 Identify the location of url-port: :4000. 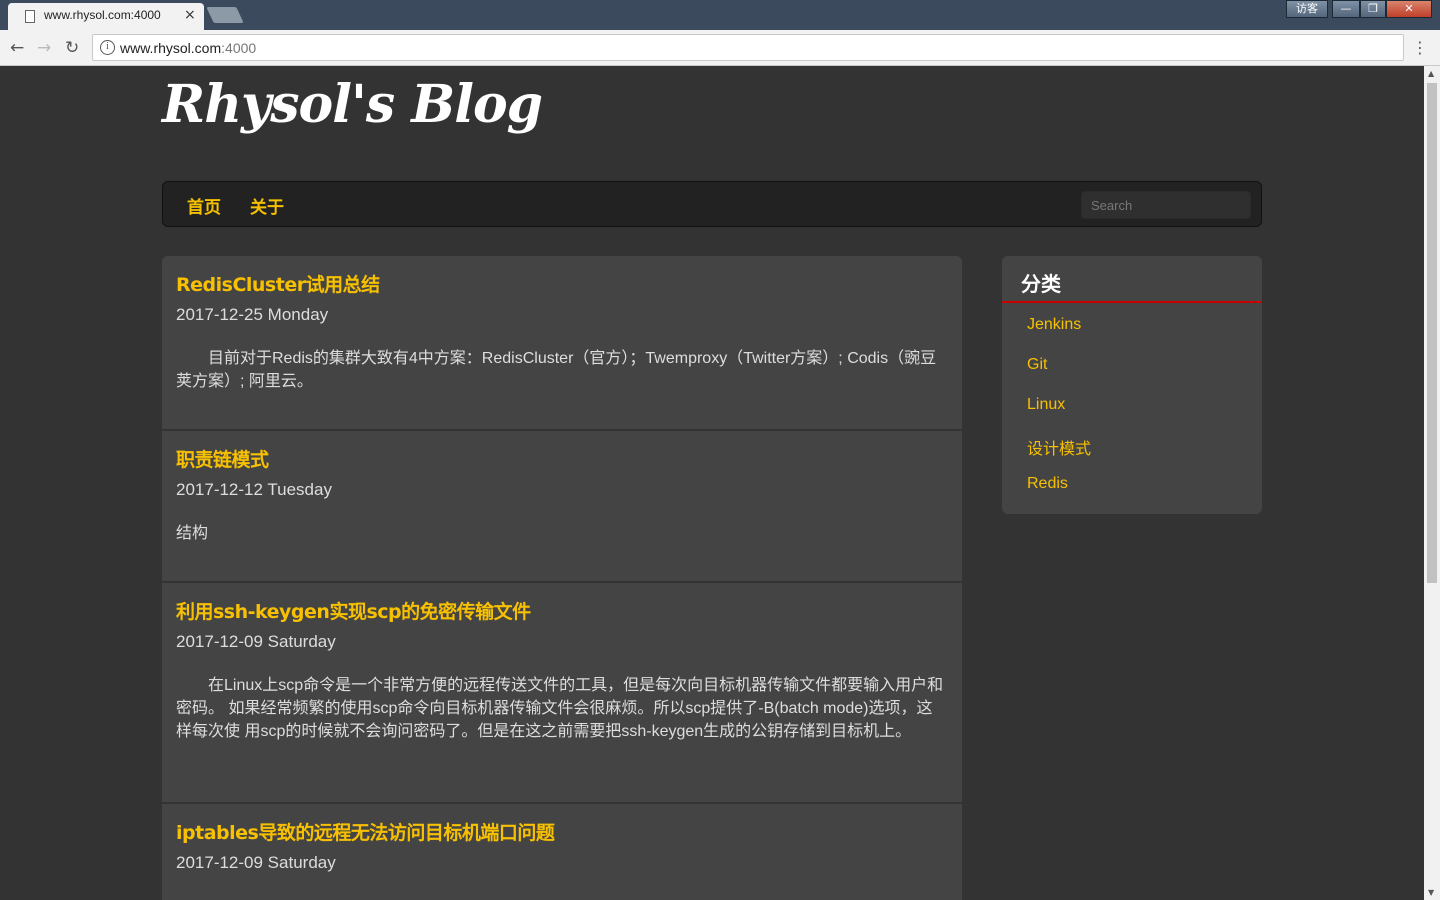
(239, 48).